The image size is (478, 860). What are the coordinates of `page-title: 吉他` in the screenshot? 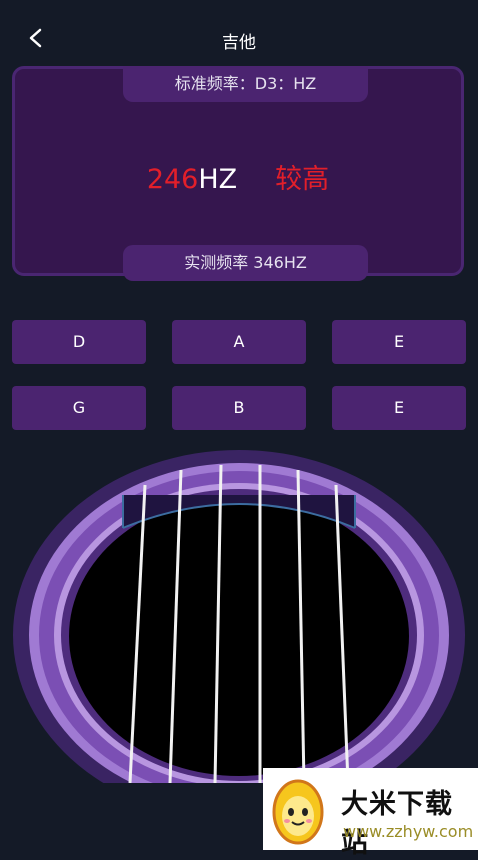 It's located at (239, 43).